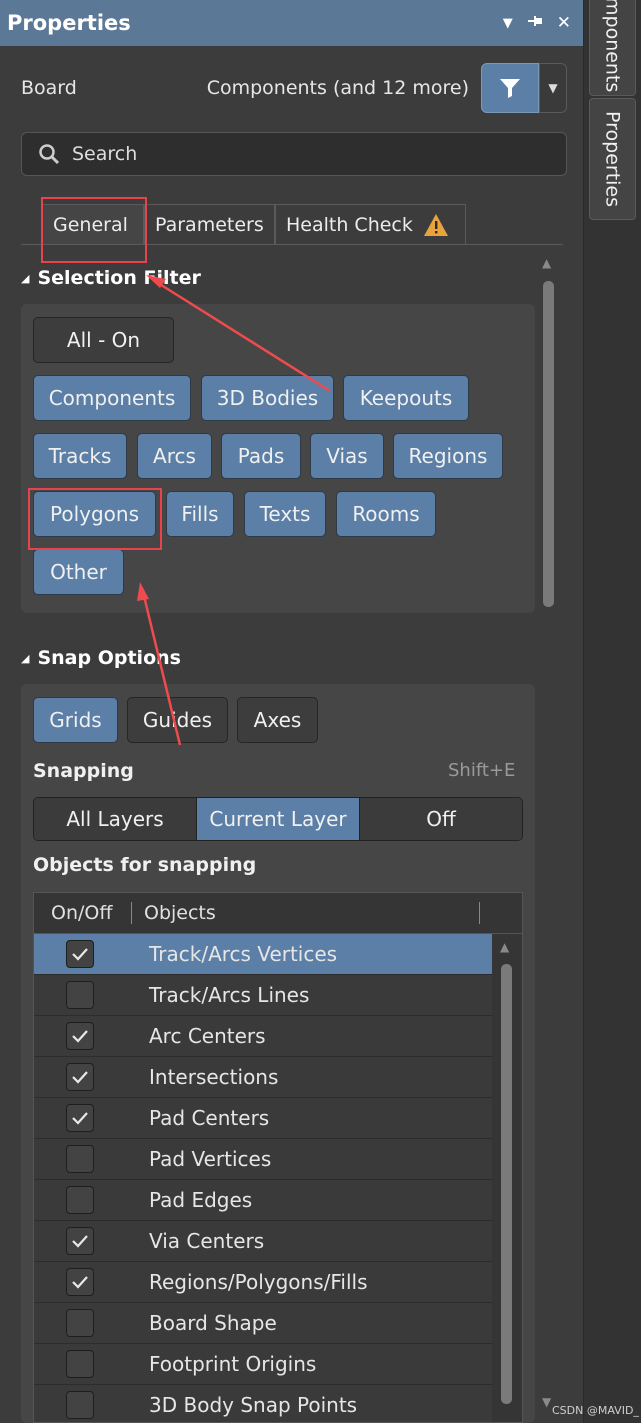 The width and height of the screenshot is (641, 1423). What do you see at coordinates (244, 337) in the screenshot?
I see `annotation-arrow-general` at bounding box center [244, 337].